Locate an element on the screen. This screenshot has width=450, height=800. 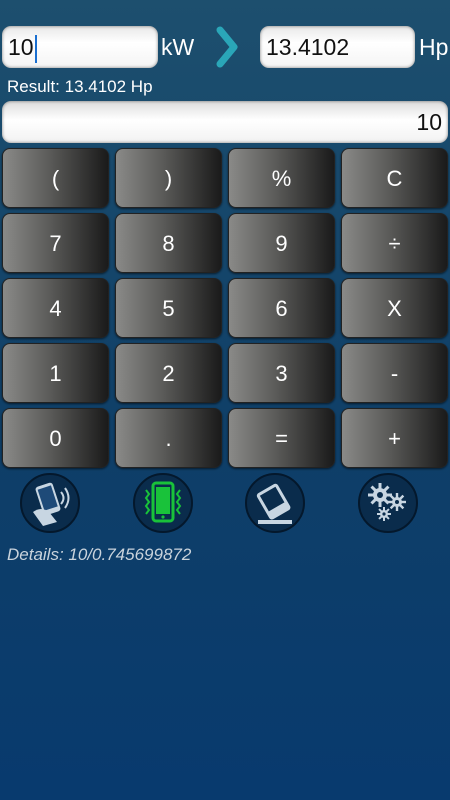
key-button: 2 is located at coordinates (168, 373).